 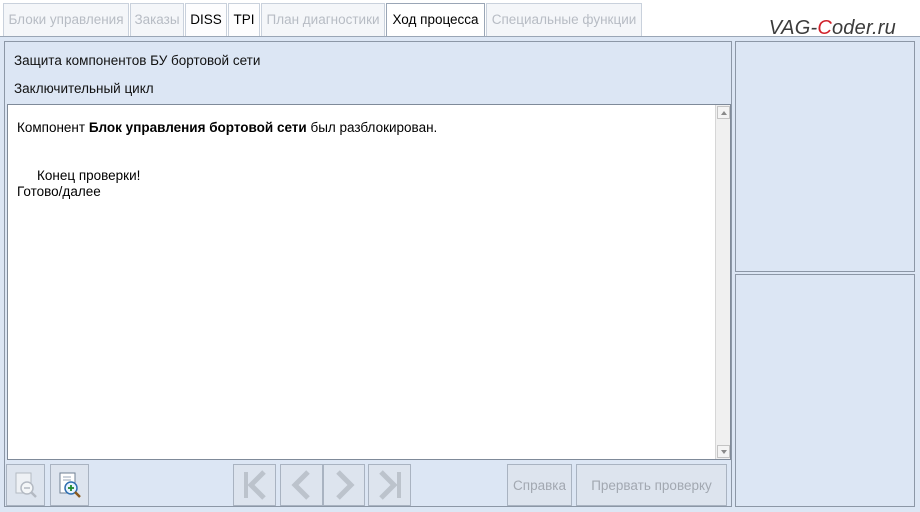 I want to click on process-title: Защита компонентов БУ бортовой сети, so click(x=137, y=60).